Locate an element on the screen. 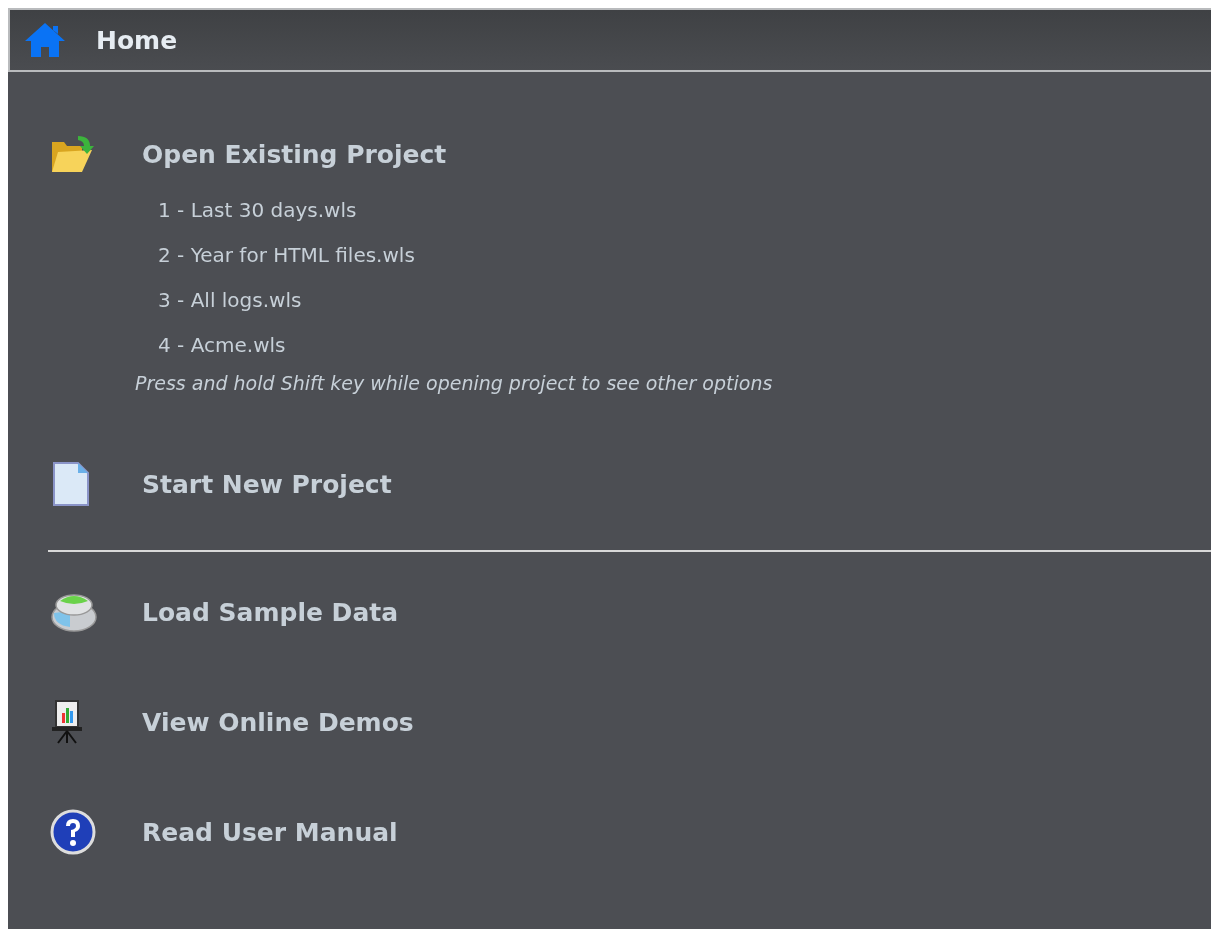 This screenshot has width=1211, height=929. presentation-board-icon is located at coordinates (67, 722).